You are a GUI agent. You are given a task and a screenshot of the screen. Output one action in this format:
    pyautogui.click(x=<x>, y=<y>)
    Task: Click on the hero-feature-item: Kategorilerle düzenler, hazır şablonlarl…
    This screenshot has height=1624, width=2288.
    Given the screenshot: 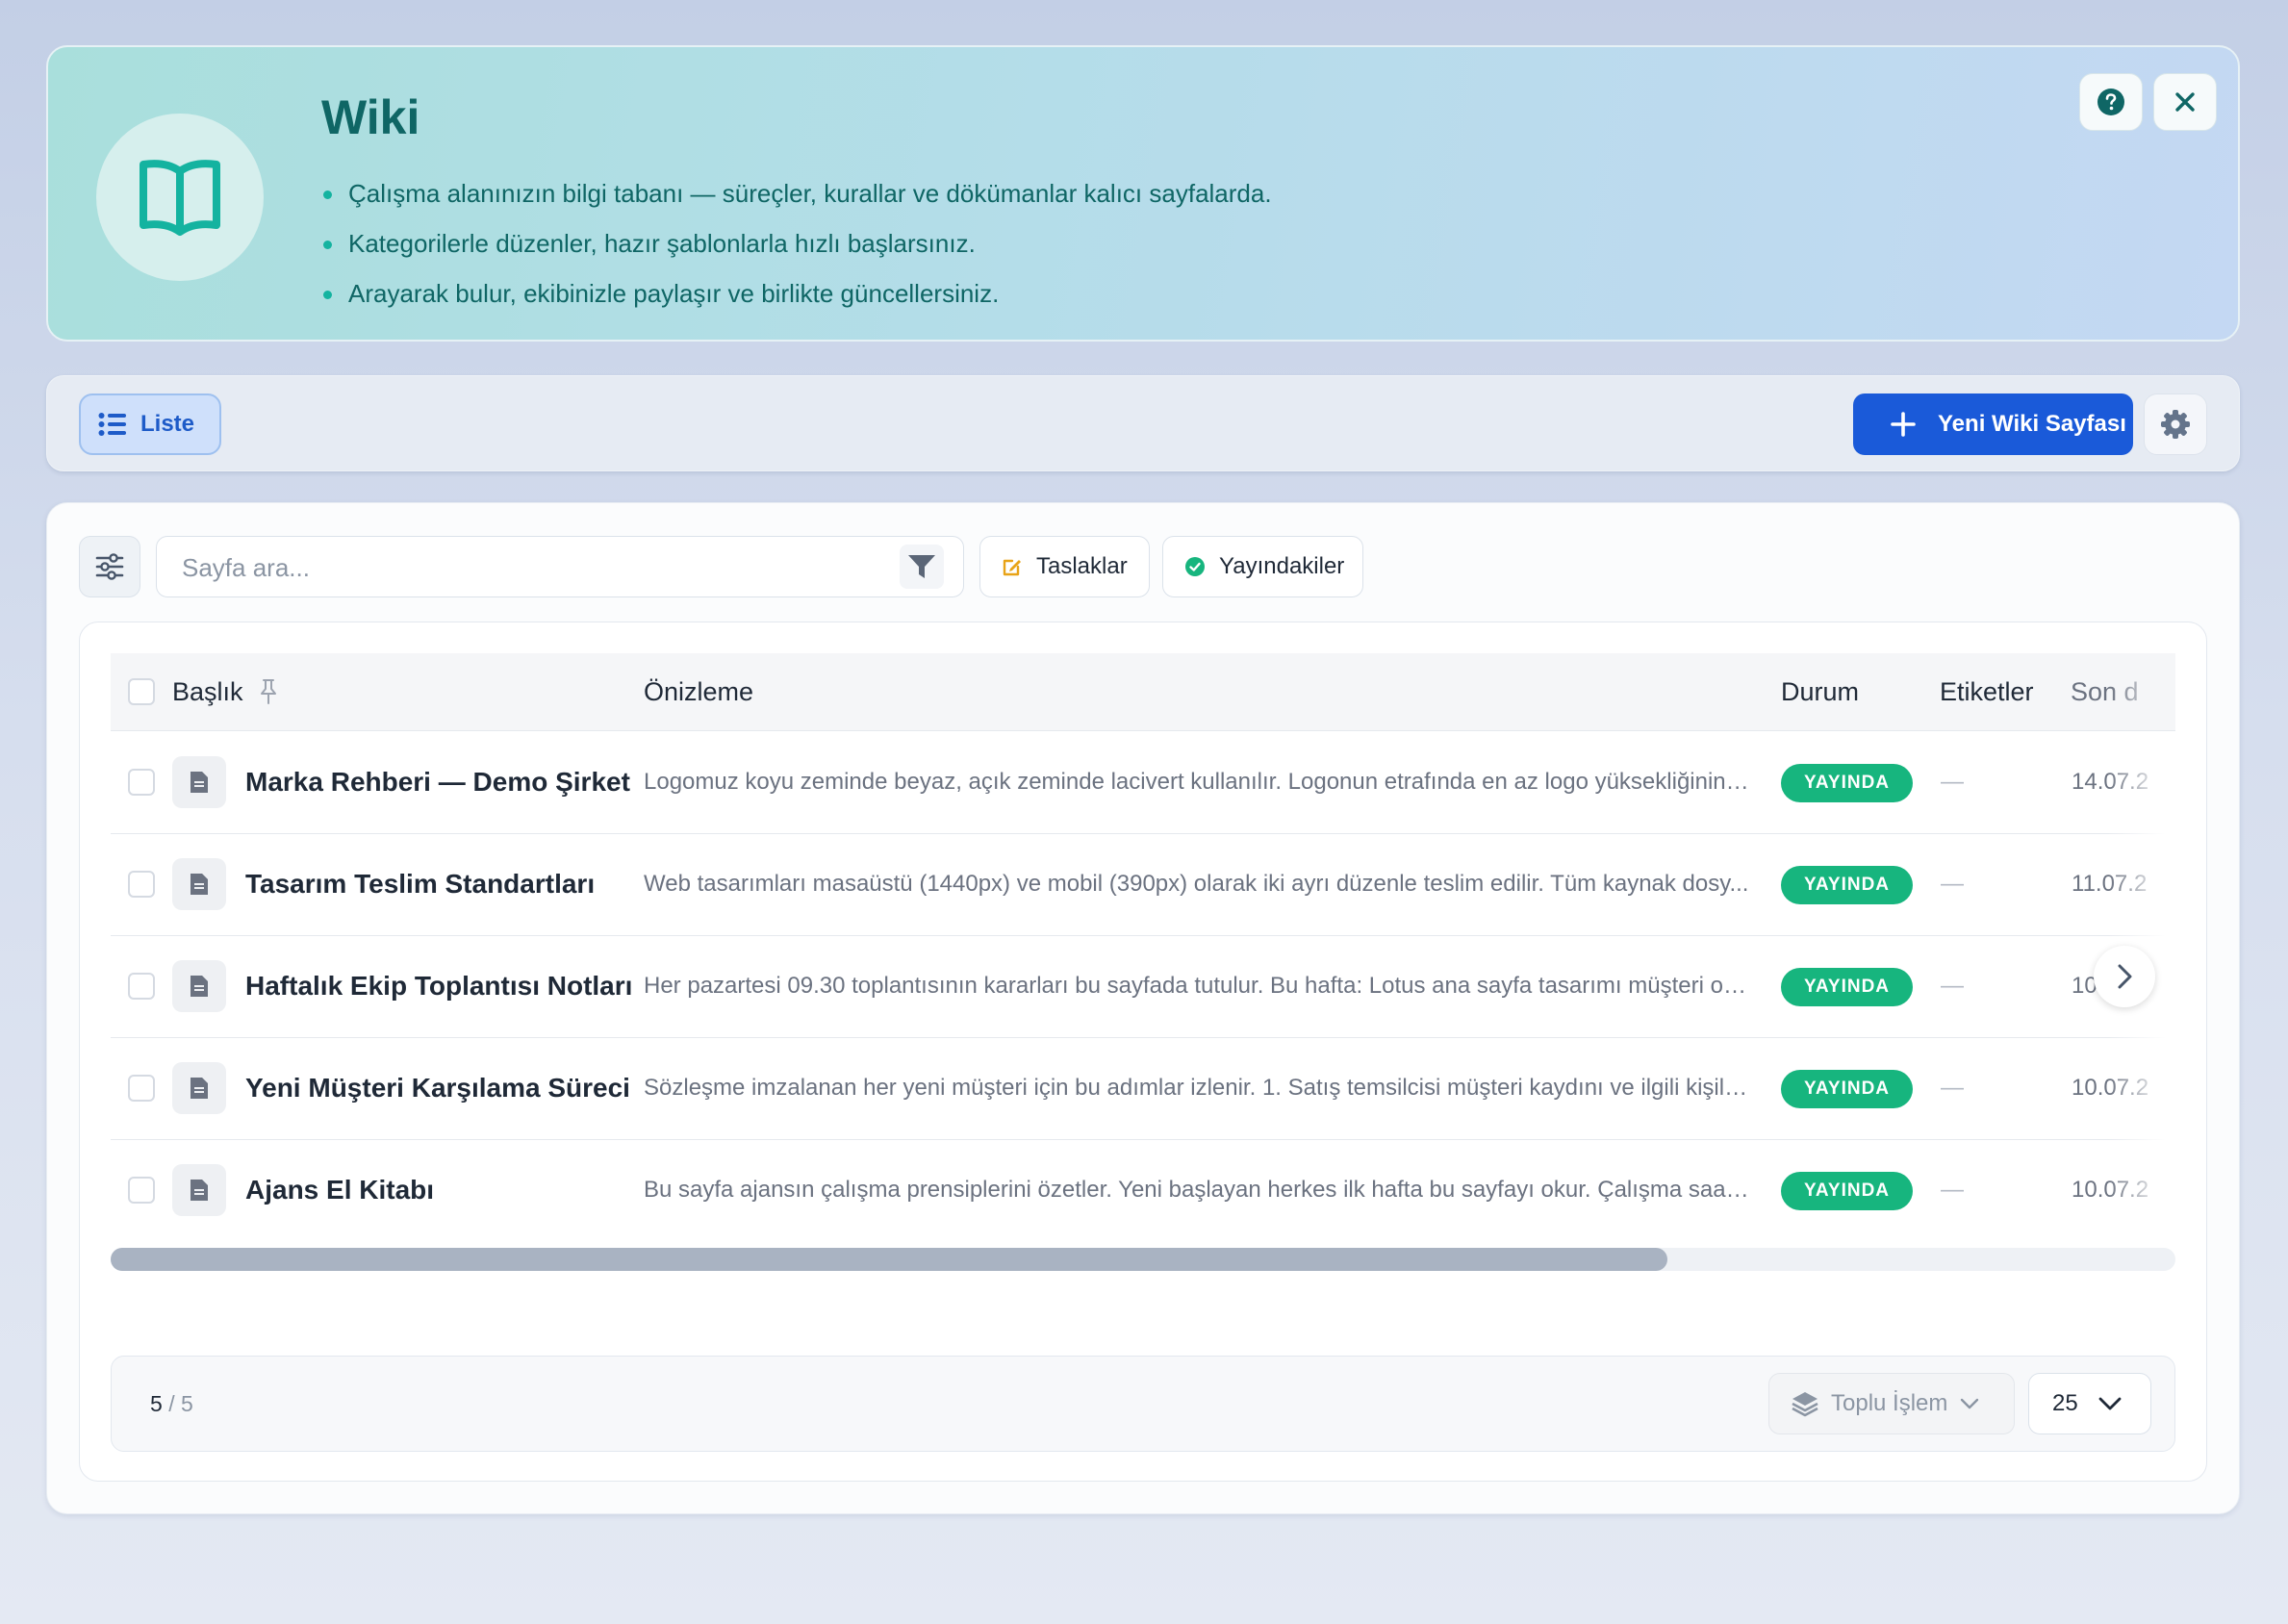 What is the action you would take?
    pyautogui.click(x=796, y=243)
    